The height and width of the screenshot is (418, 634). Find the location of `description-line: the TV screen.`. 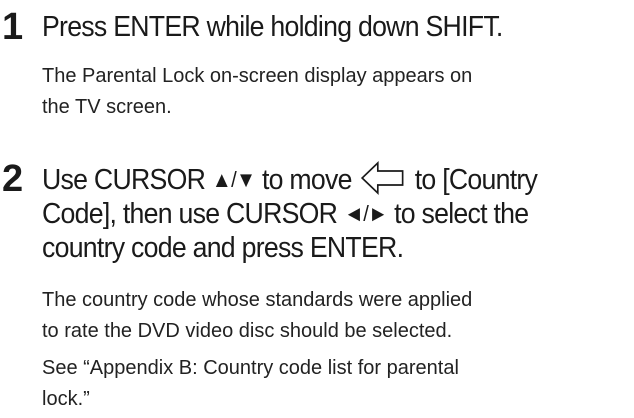

description-line: the TV screen. is located at coordinates (107, 107).